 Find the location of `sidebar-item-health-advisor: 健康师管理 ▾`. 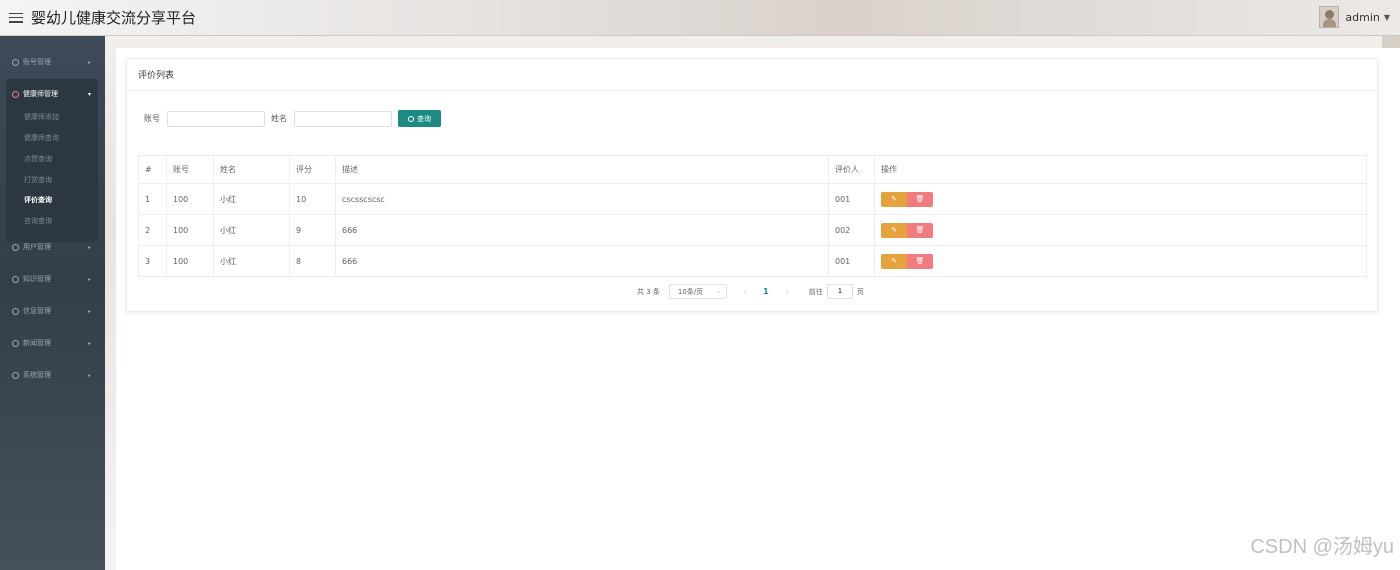

sidebar-item-health-advisor: 健康师管理 ▾ is located at coordinates (52, 94).